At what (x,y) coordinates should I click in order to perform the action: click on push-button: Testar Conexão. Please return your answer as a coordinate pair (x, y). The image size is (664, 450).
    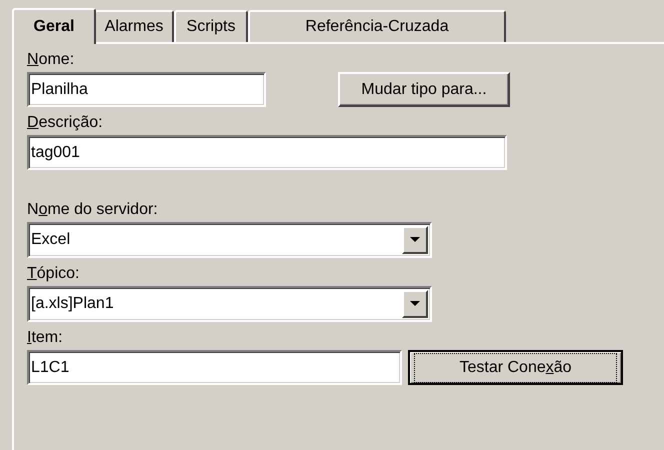
    Looking at the image, I should click on (515, 367).